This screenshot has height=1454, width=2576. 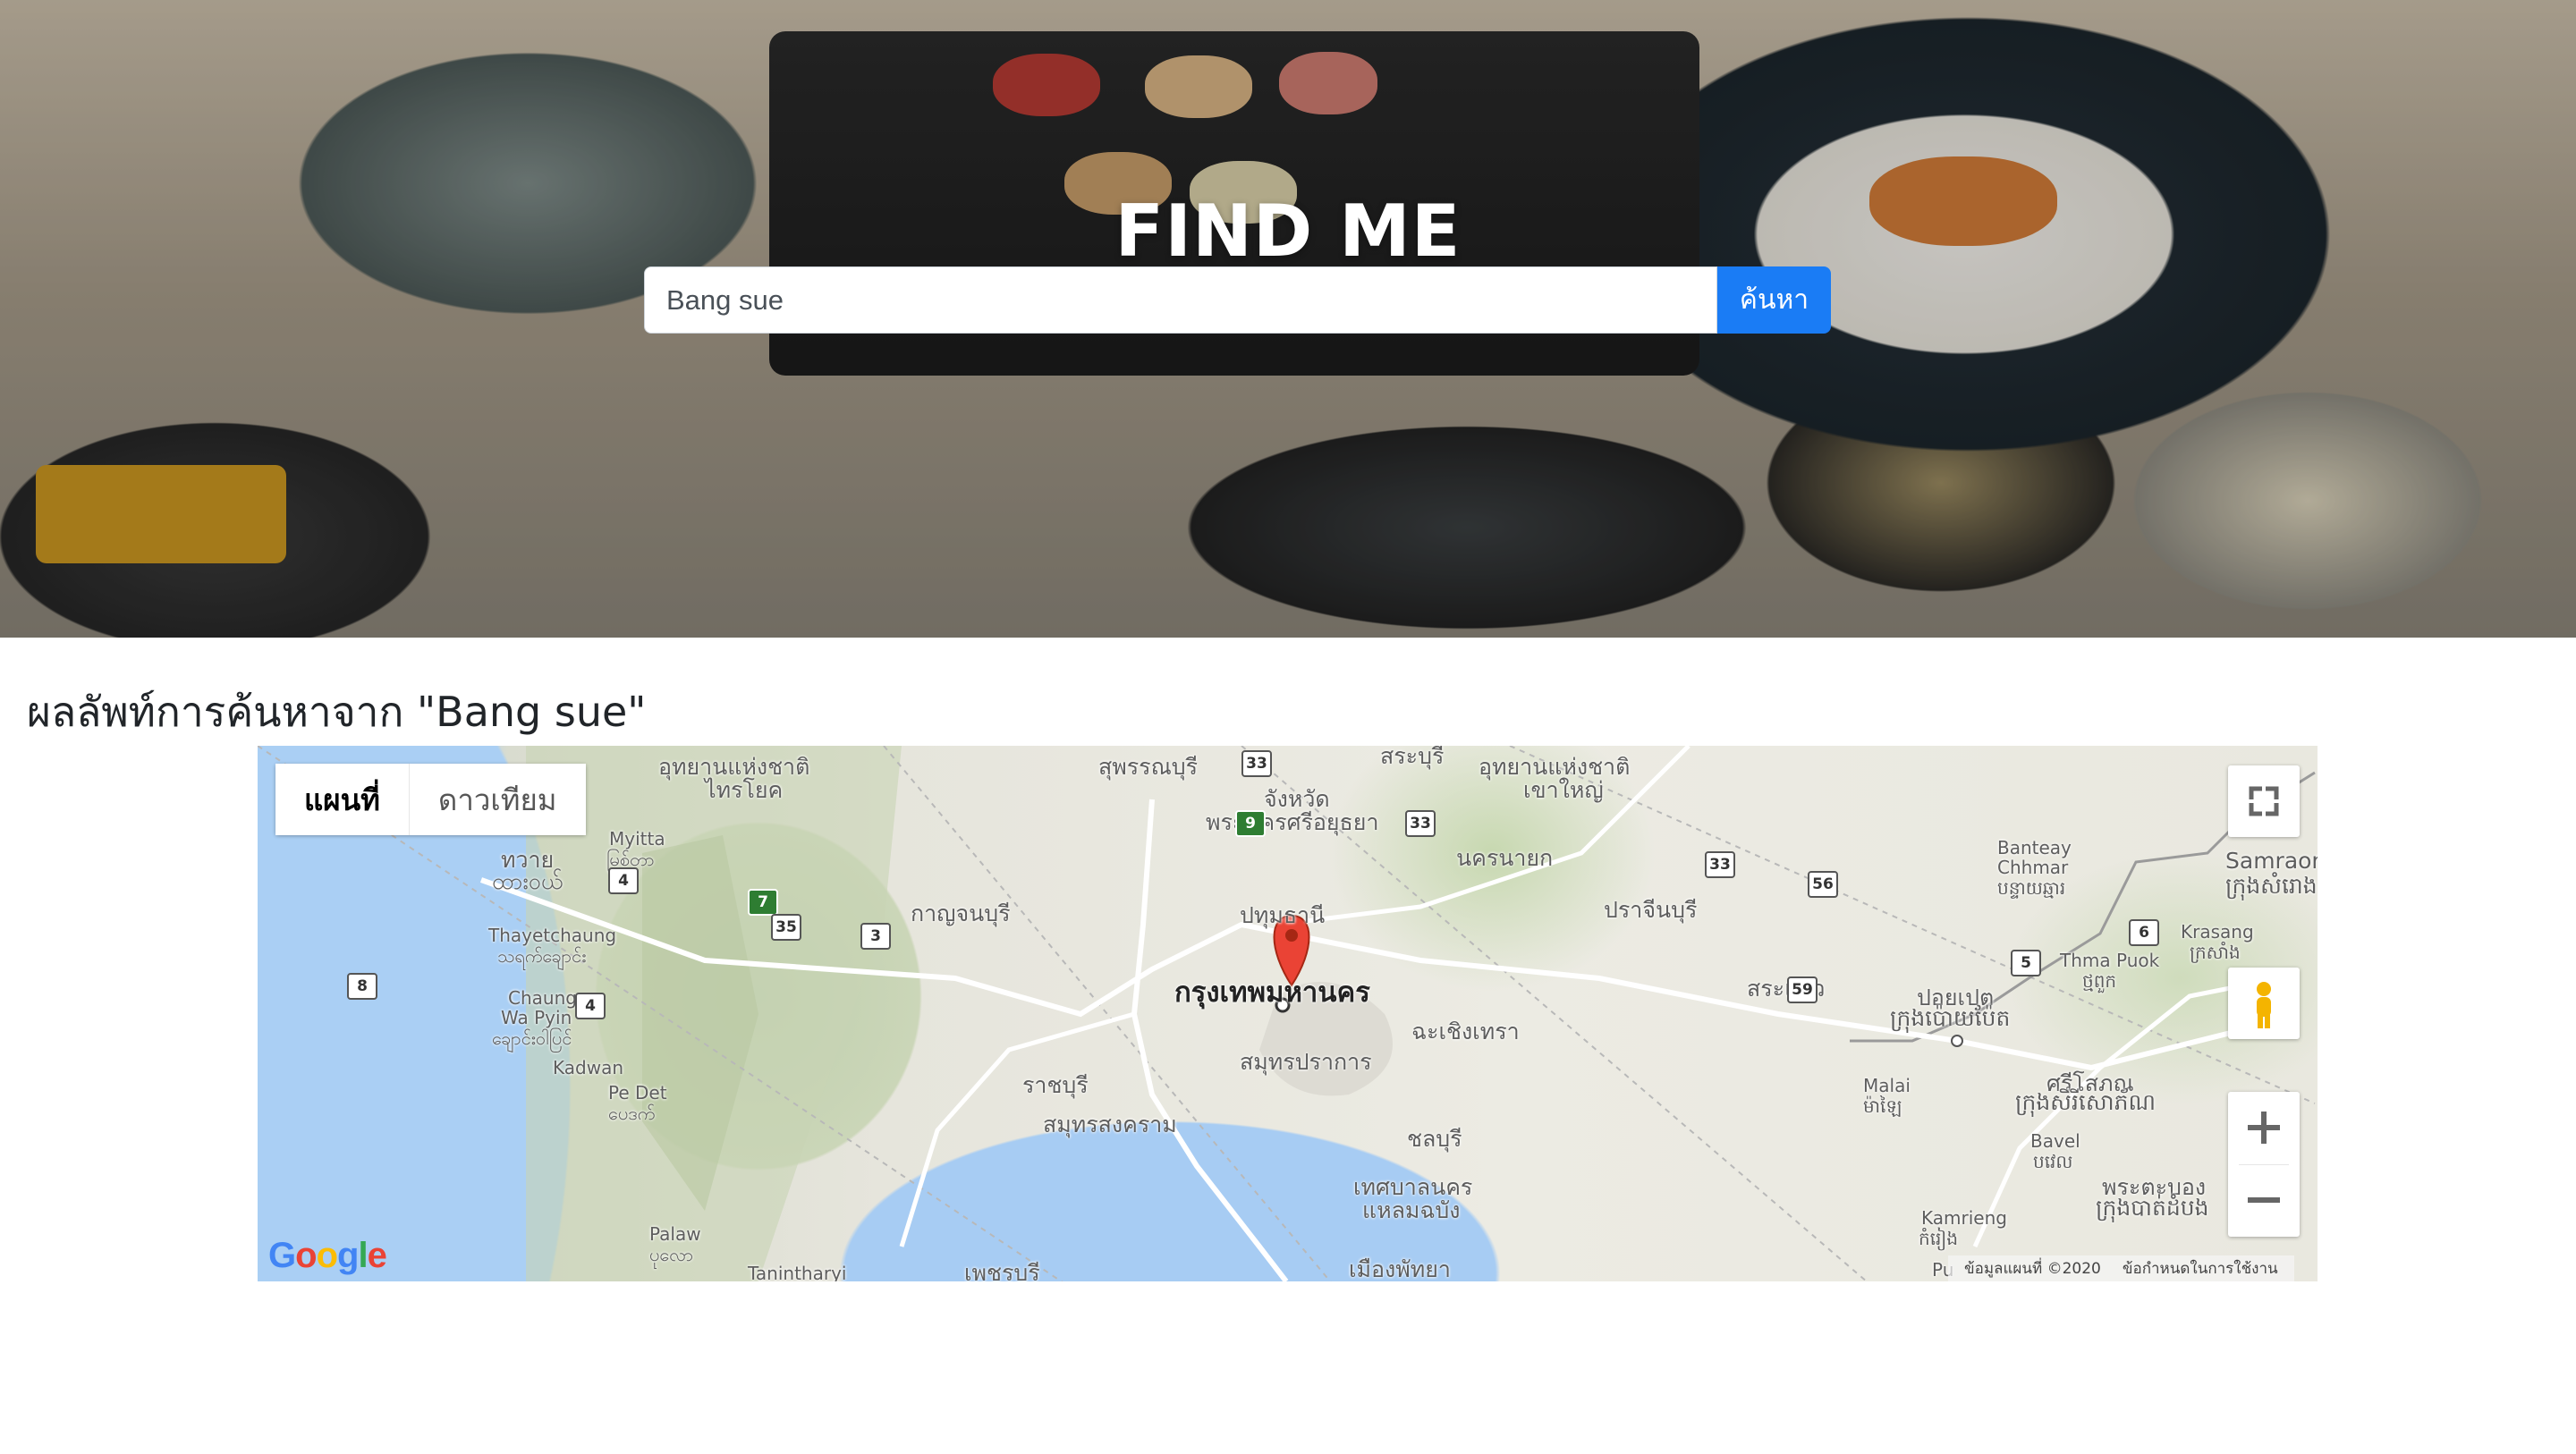 What do you see at coordinates (1180, 300) in the screenshot?
I see `search-input` at bounding box center [1180, 300].